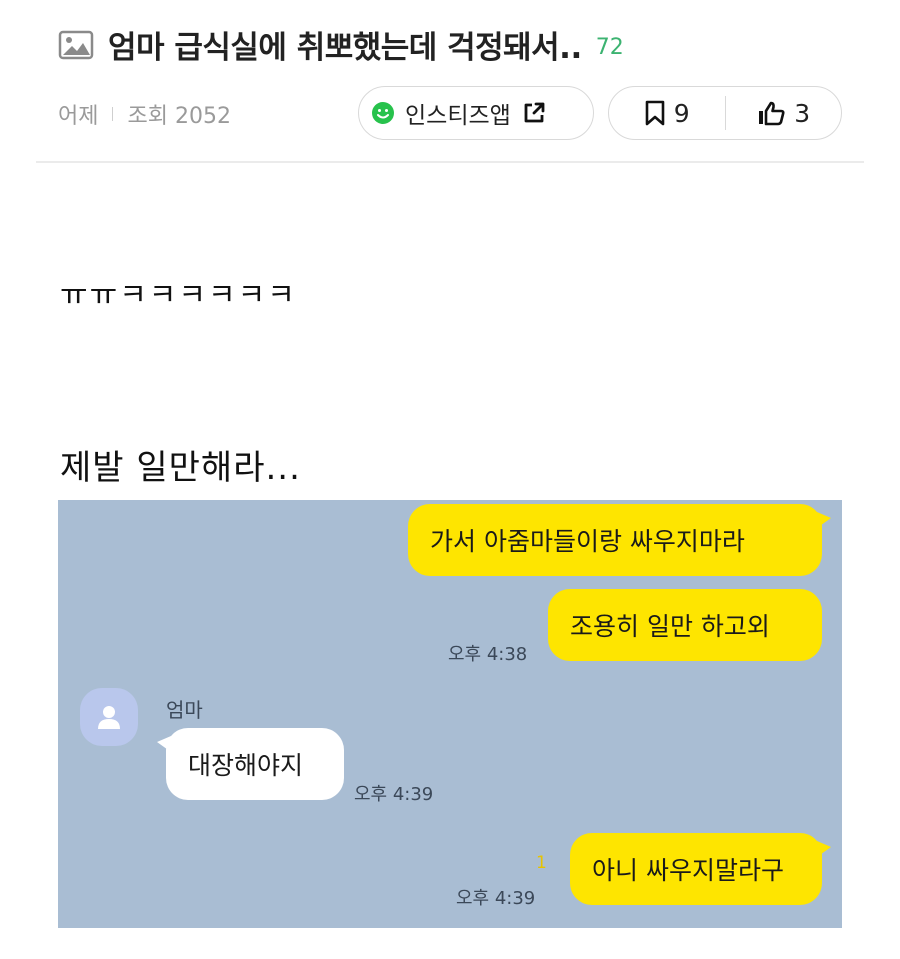 The width and height of the screenshot is (900, 959). Describe the element at coordinates (610, 47) in the screenshot. I see `comment-count: 72` at that location.